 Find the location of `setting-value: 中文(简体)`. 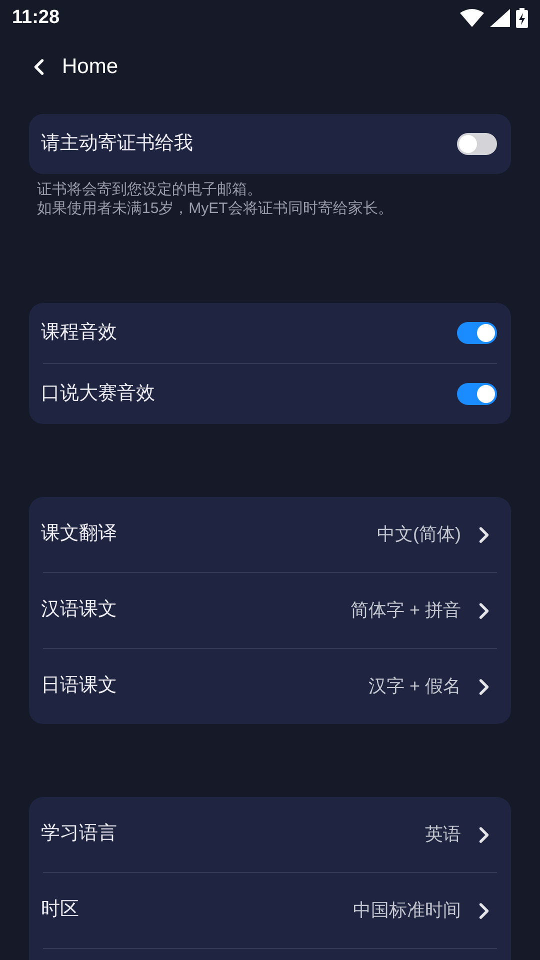

setting-value: 中文(简体) is located at coordinates (419, 534).